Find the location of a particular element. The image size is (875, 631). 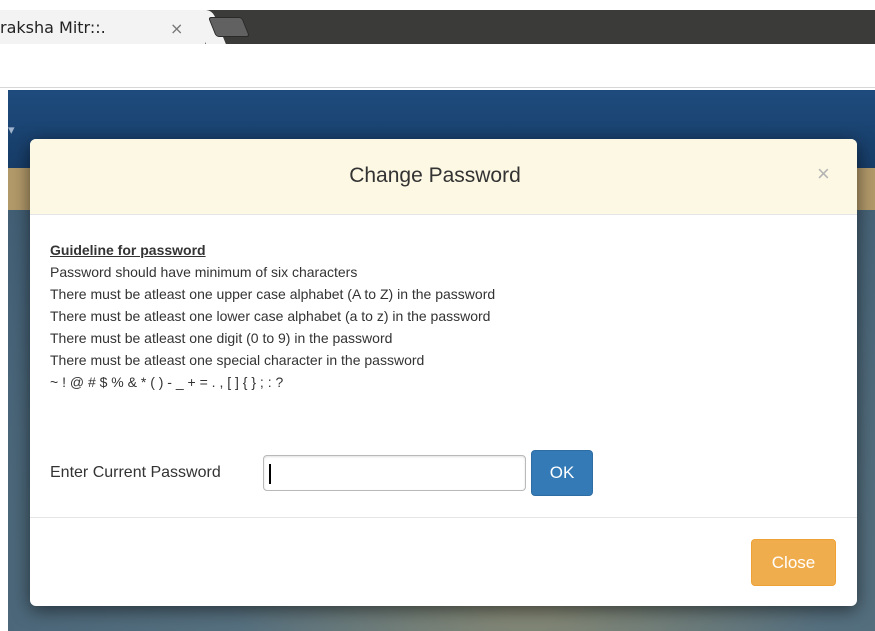

guideline-title: Guideline for password is located at coordinates (128, 250).